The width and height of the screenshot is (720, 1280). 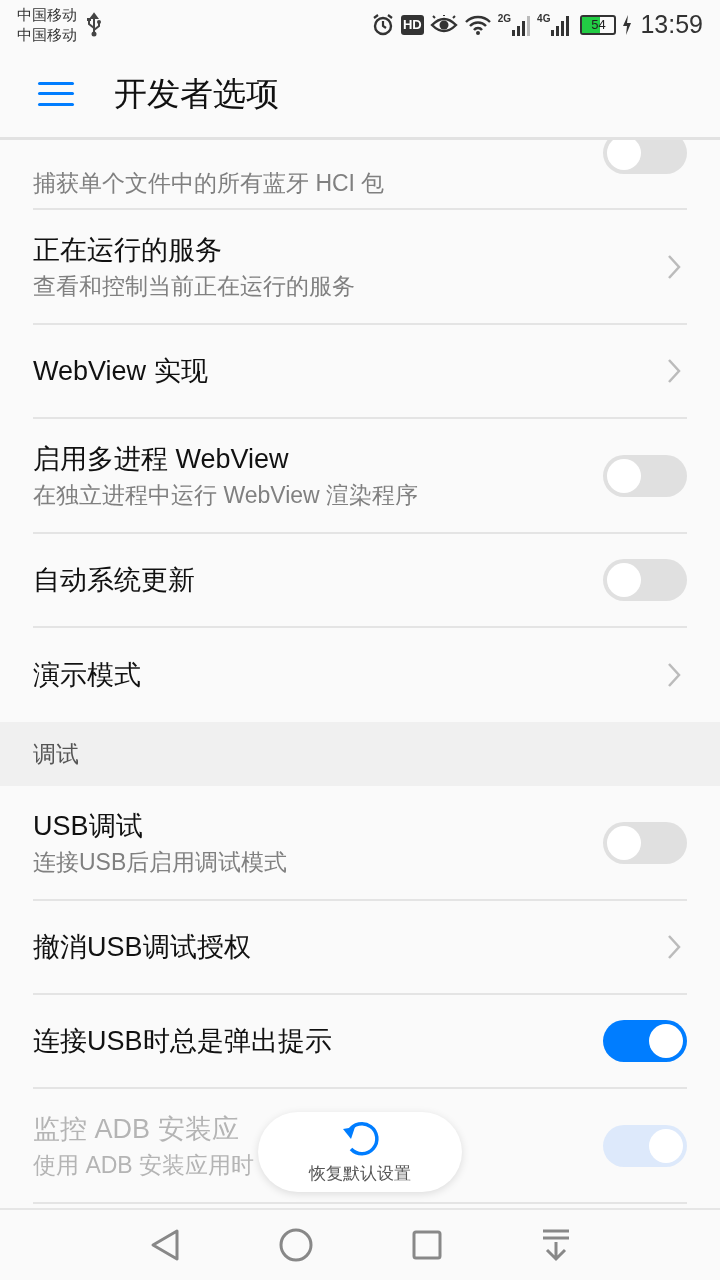 I want to click on menu-button, so click(x=56, y=93).